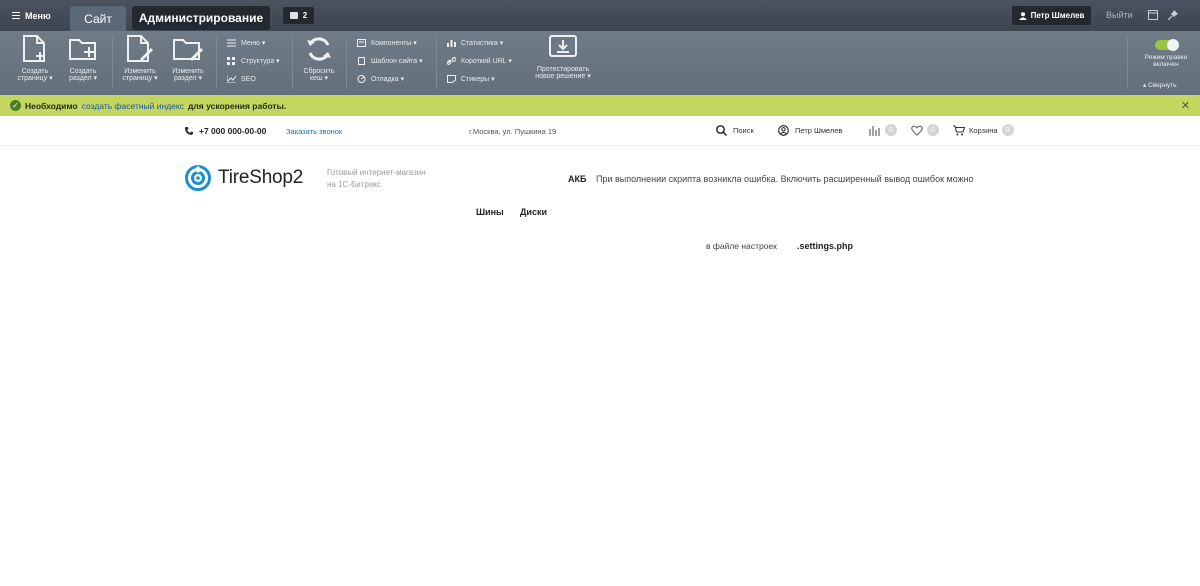 This screenshot has width=1200, height=586. I want to click on tab-site: Сайт, so click(98, 18).